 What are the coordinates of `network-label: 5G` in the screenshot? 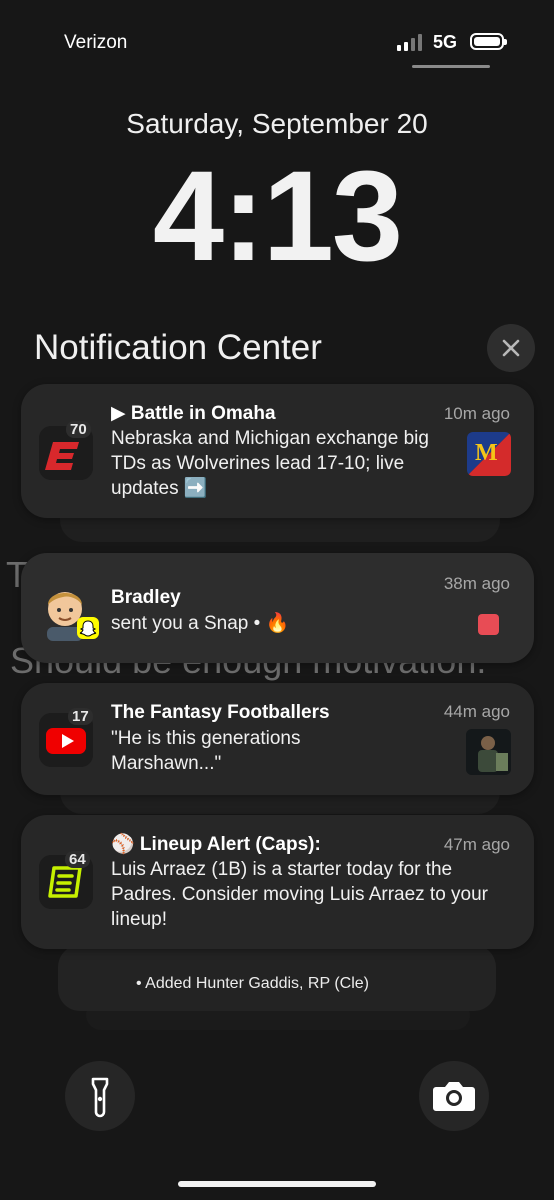 It's located at (445, 42).